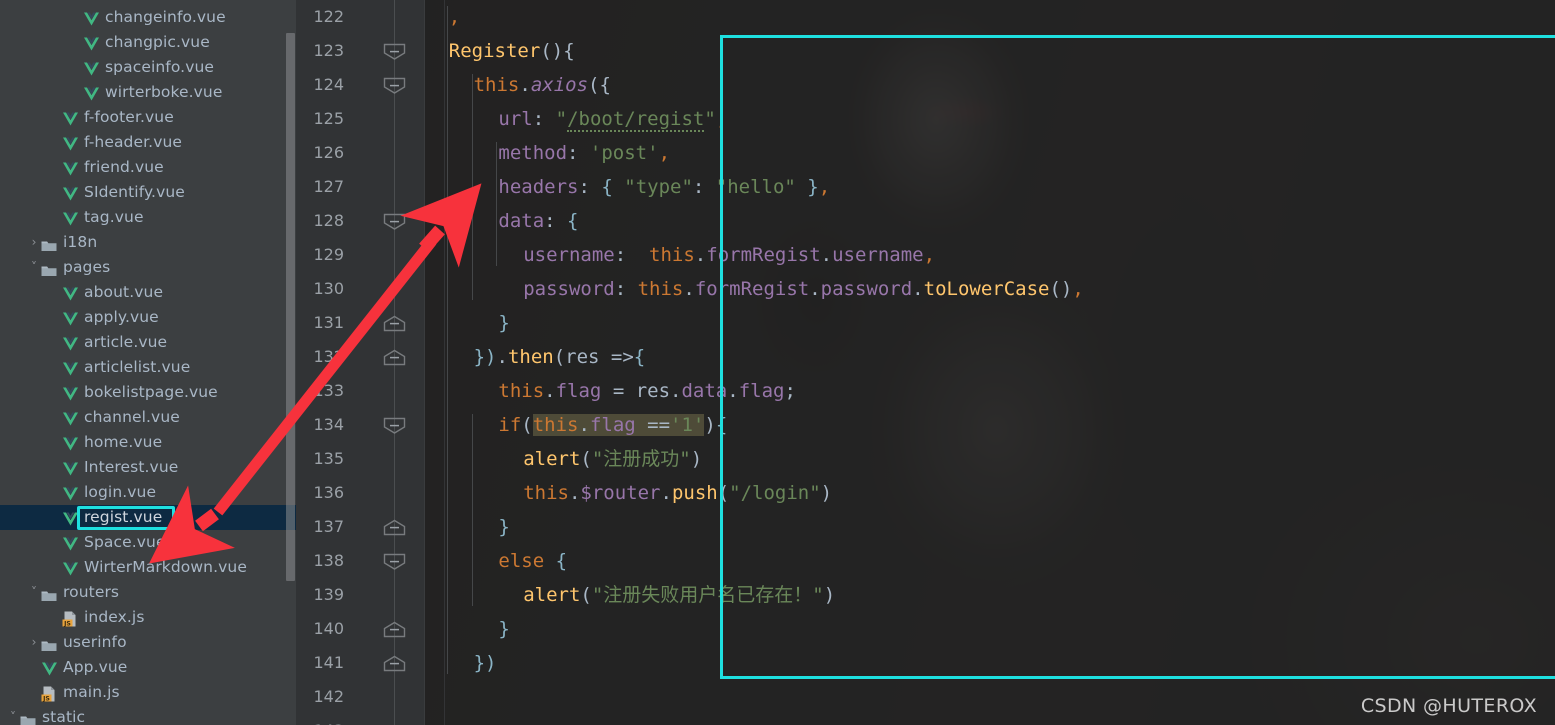  I want to click on code-line: this.flag = res.data.flag;, so click(647, 391).